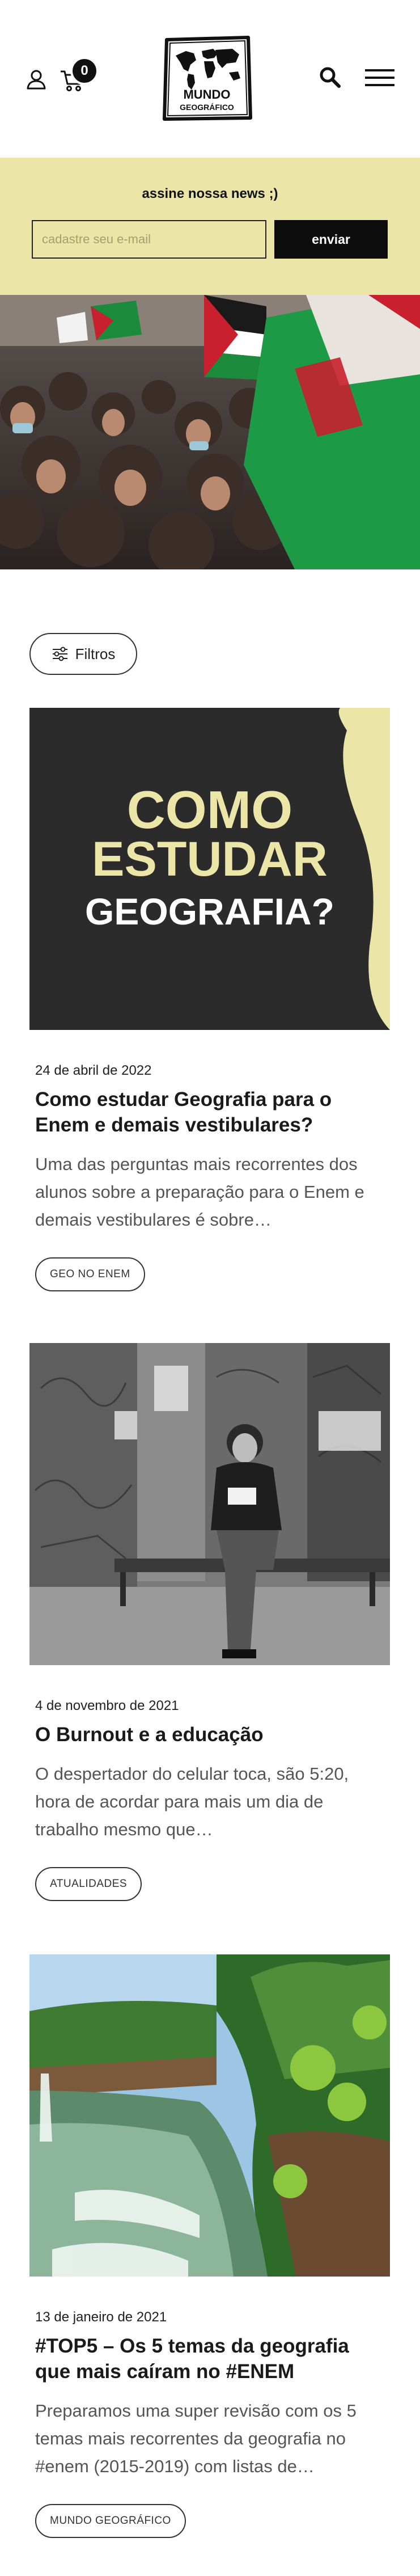 The height and width of the screenshot is (2576, 420). Describe the element at coordinates (88, 1884) in the screenshot. I see `post-tag: ATUALIDADES` at that location.